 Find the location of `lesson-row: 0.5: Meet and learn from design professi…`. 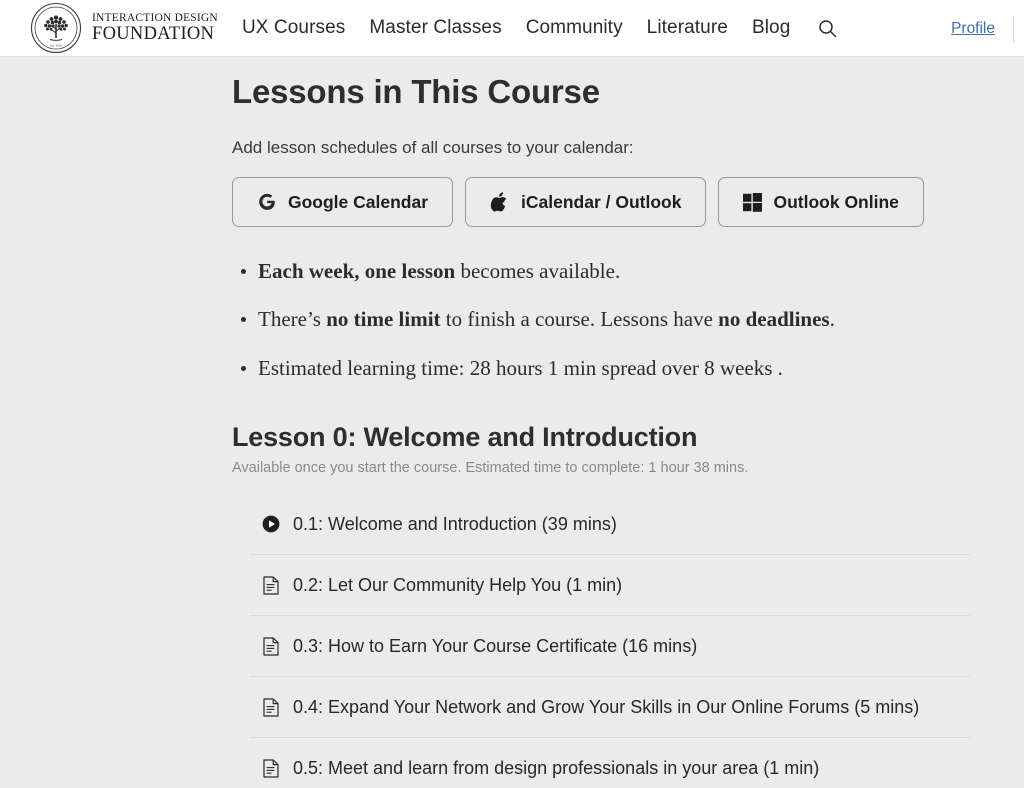

lesson-row: 0.5: Meet and learn from design professi… is located at coordinates (610, 763).